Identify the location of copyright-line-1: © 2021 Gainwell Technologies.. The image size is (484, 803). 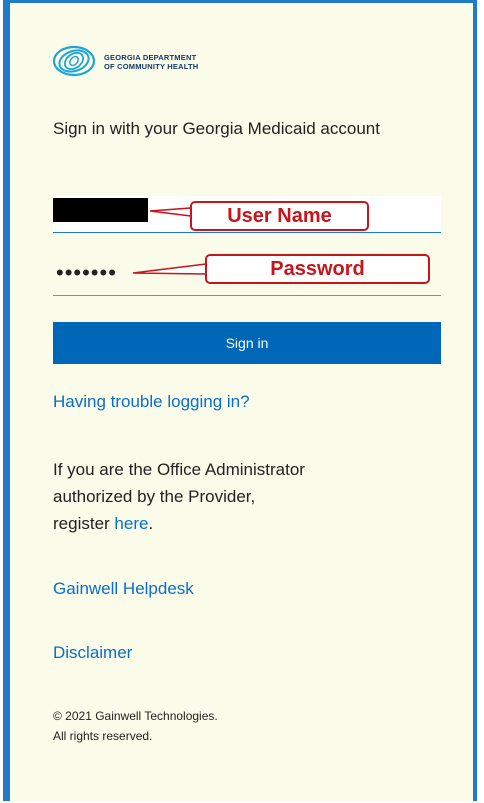
(135, 716).